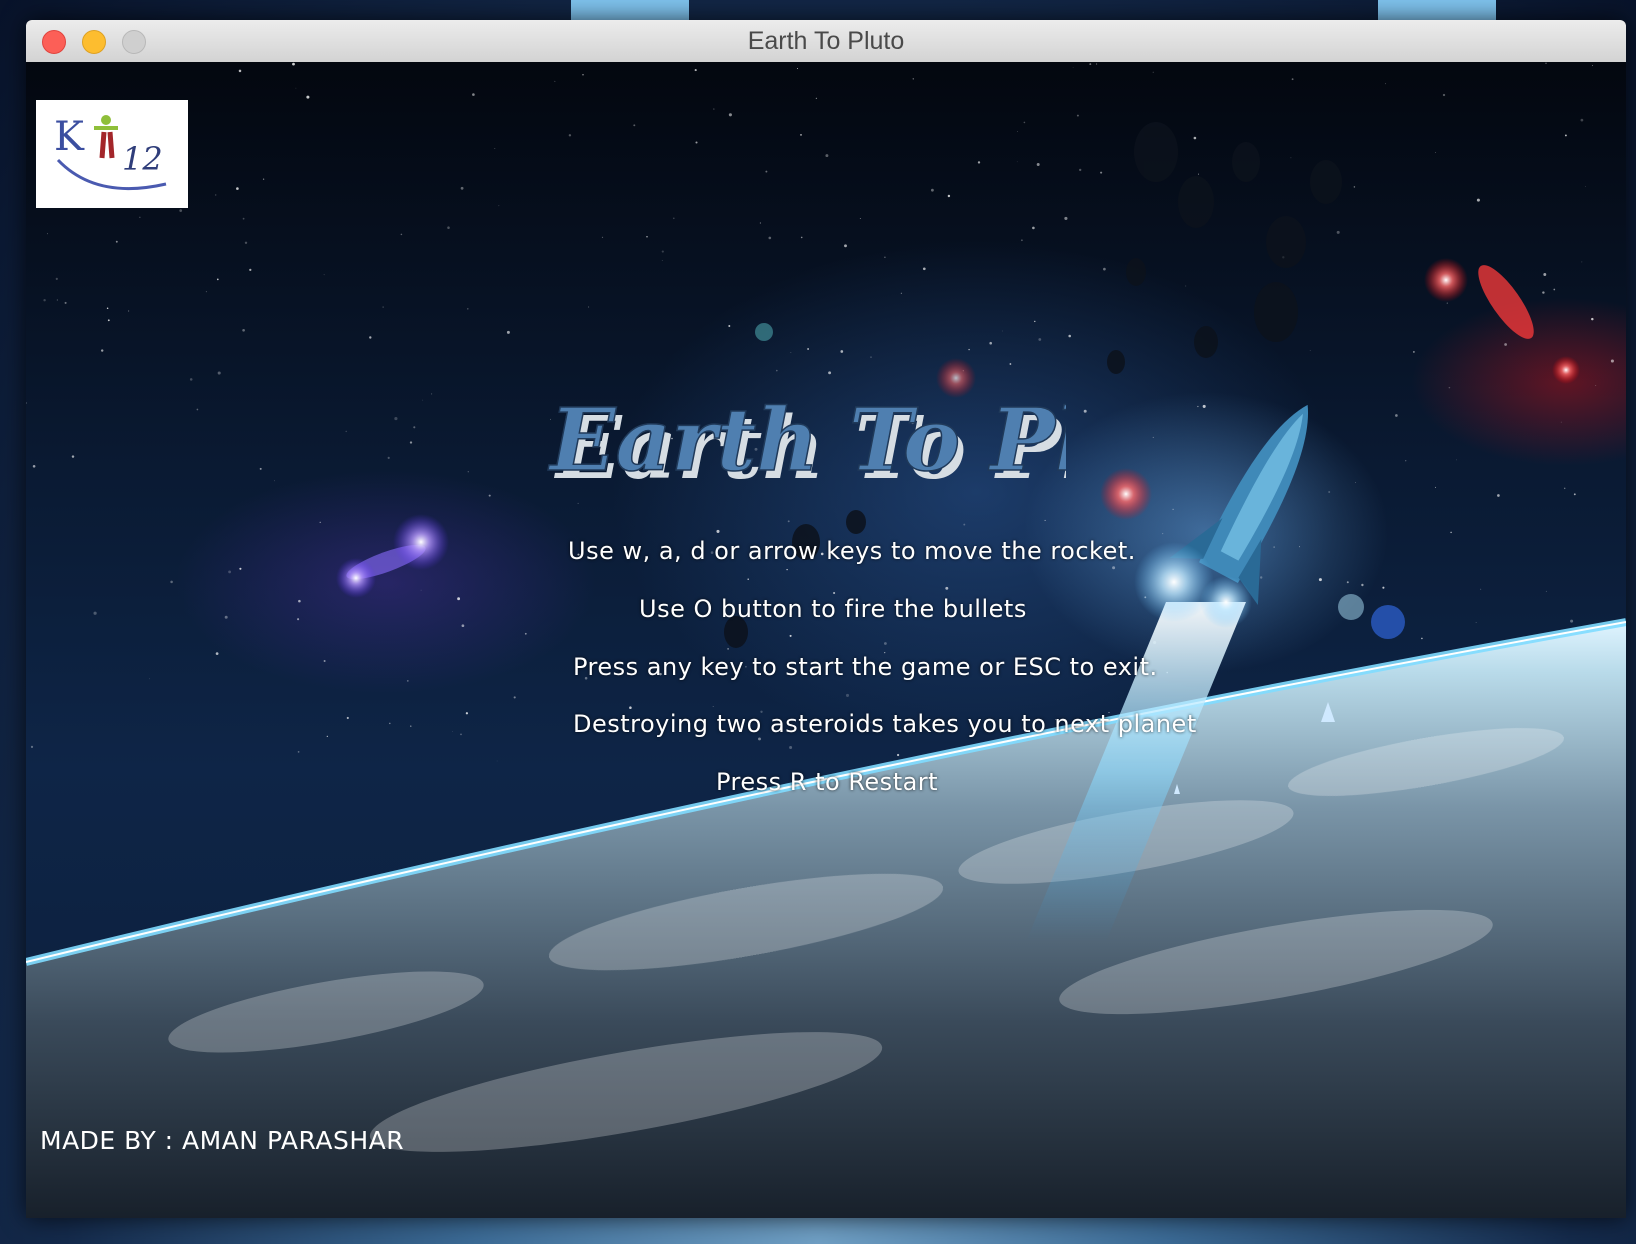  What do you see at coordinates (630, 10) in the screenshot?
I see `desktop-tab-left` at bounding box center [630, 10].